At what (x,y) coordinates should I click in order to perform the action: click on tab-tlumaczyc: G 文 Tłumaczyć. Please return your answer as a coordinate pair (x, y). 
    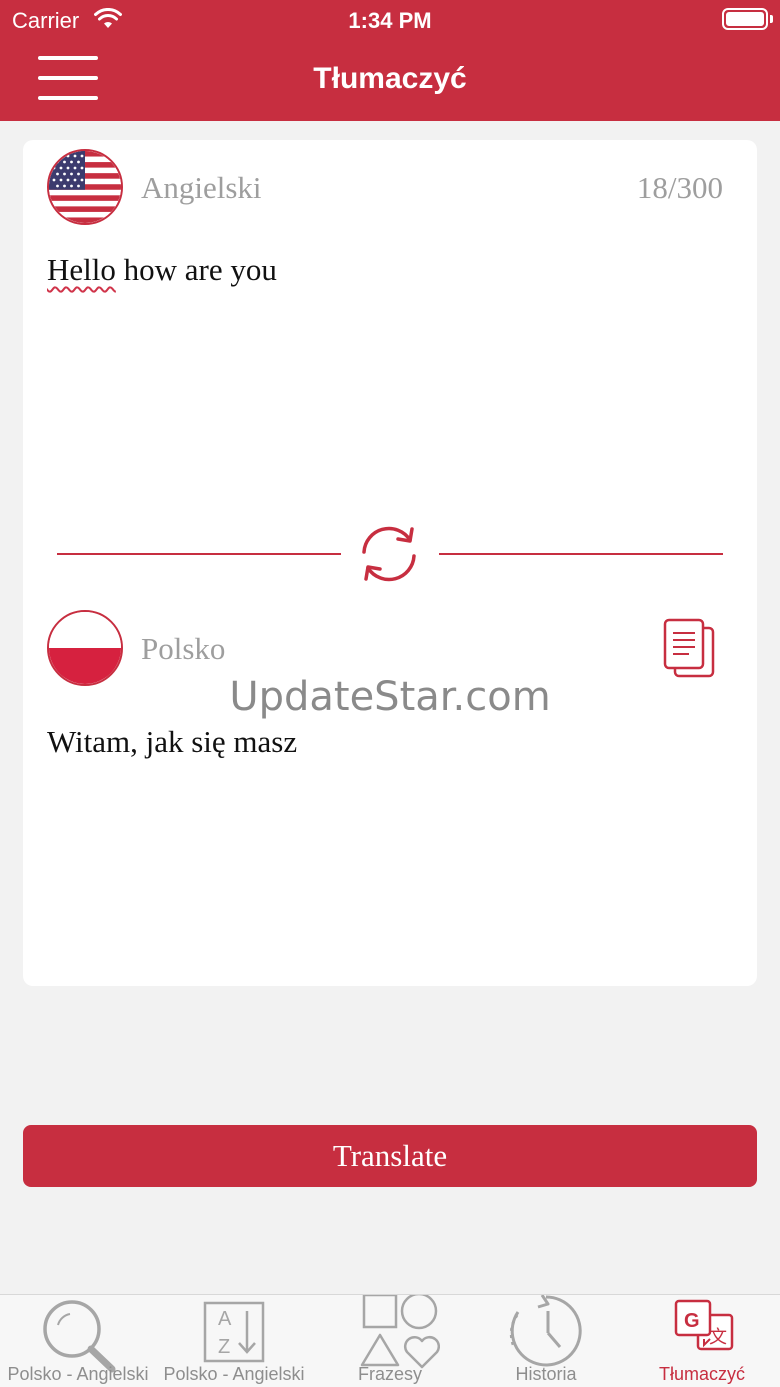
    Looking at the image, I should click on (702, 1341).